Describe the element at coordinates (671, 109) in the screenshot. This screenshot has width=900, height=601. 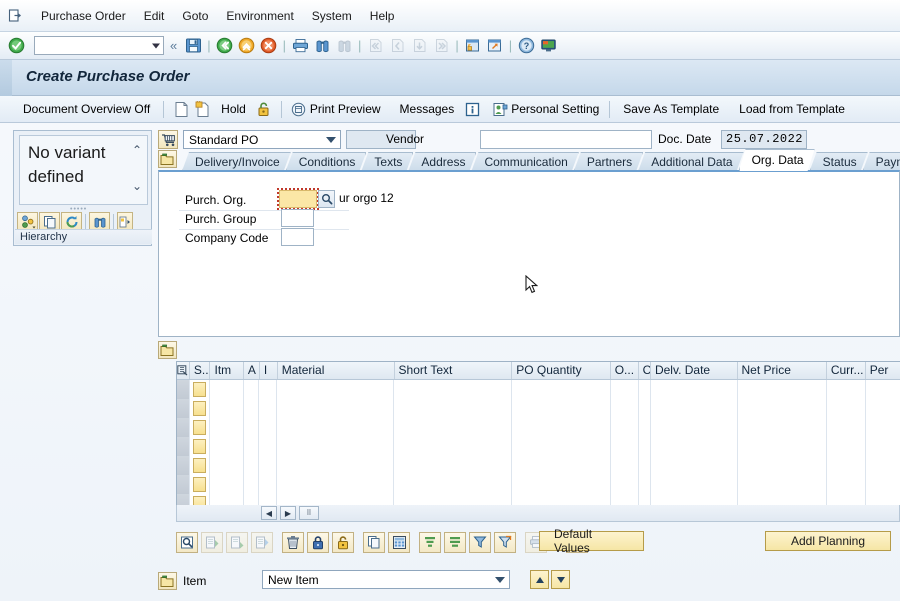
I see `save-as-template-button: Save As Template` at that location.